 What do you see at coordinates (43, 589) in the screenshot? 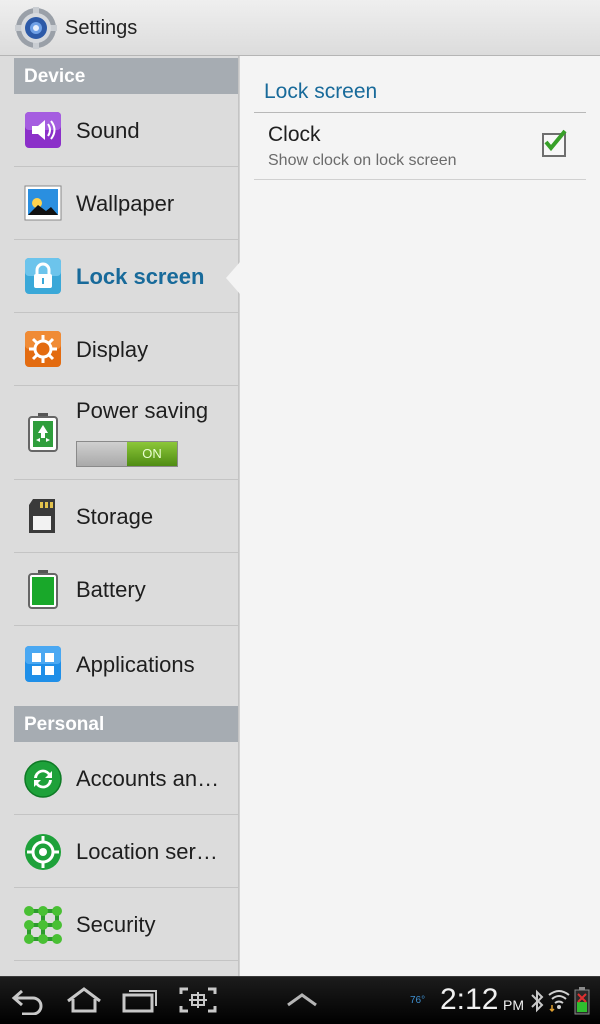
I see `battery-icon` at bounding box center [43, 589].